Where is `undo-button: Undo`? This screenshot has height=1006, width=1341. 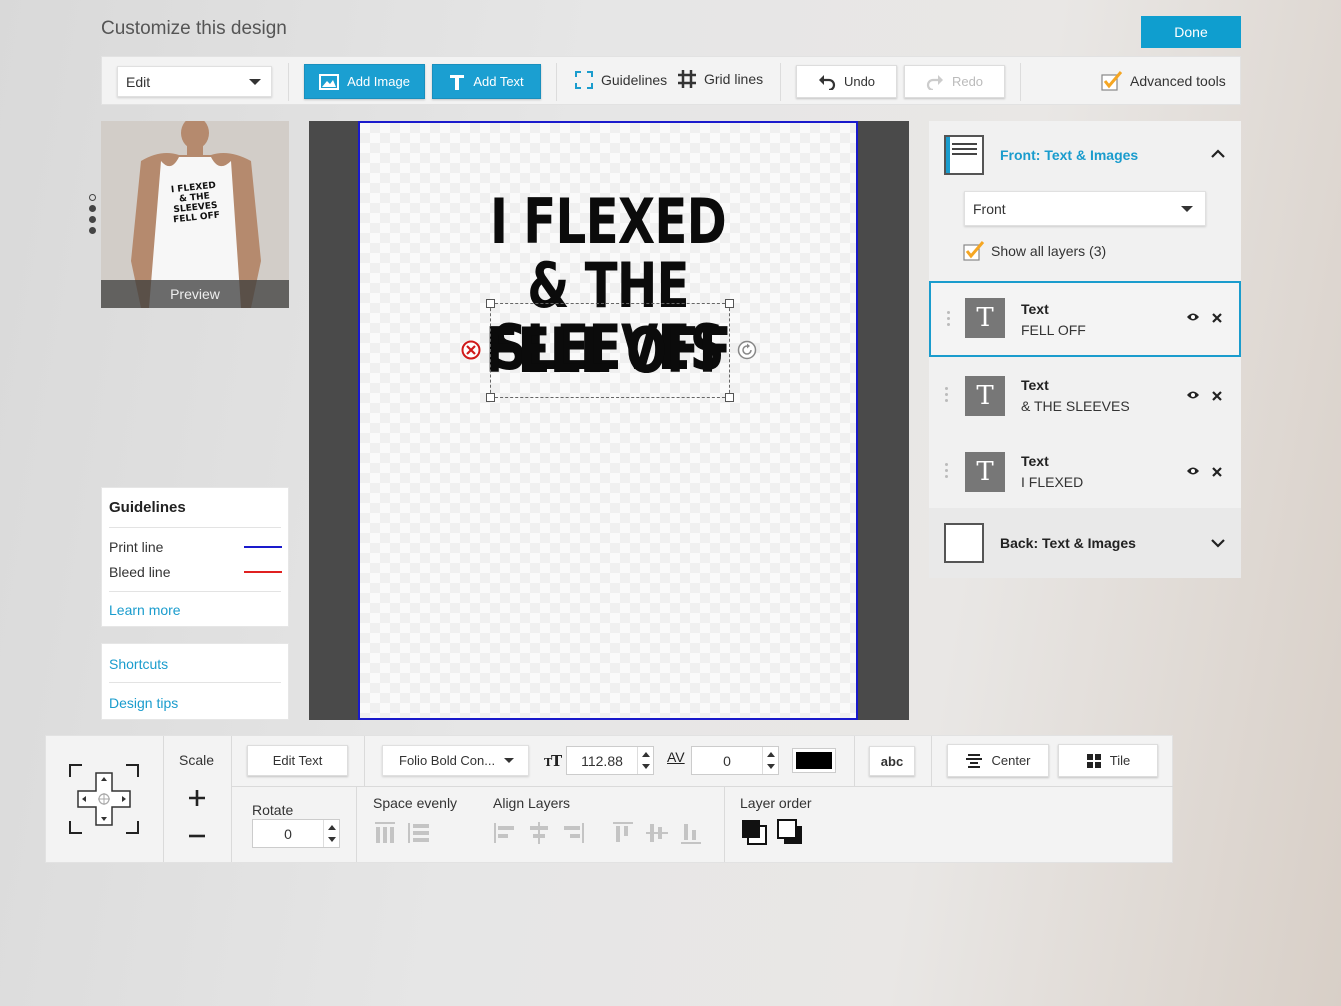
undo-button: Undo is located at coordinates (846, 81).